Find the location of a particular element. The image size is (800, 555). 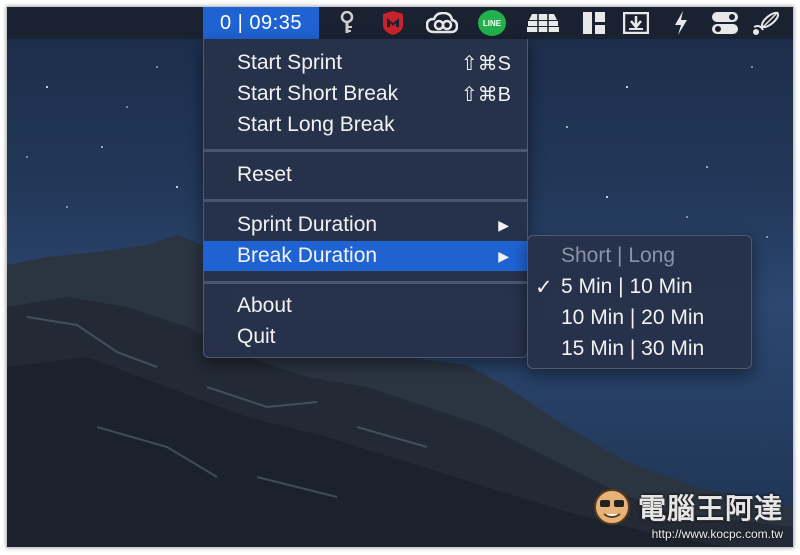

menu-item-start-short-break: Start Short Break ⇧⌘B is located at coordinates (365, 94).